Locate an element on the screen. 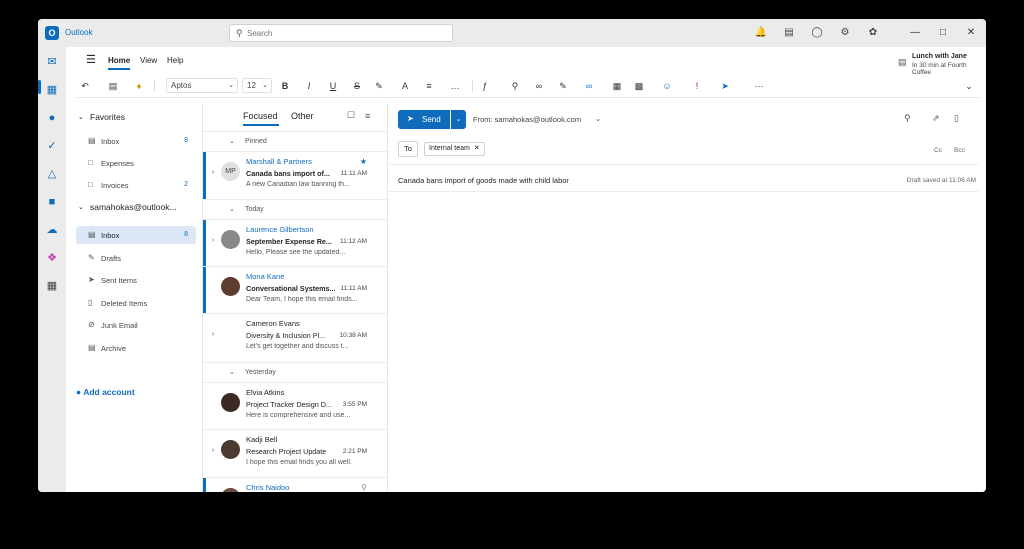 The image size is (1024, 549). copilot-icon: ✿ is located at coordinates (873, 33).